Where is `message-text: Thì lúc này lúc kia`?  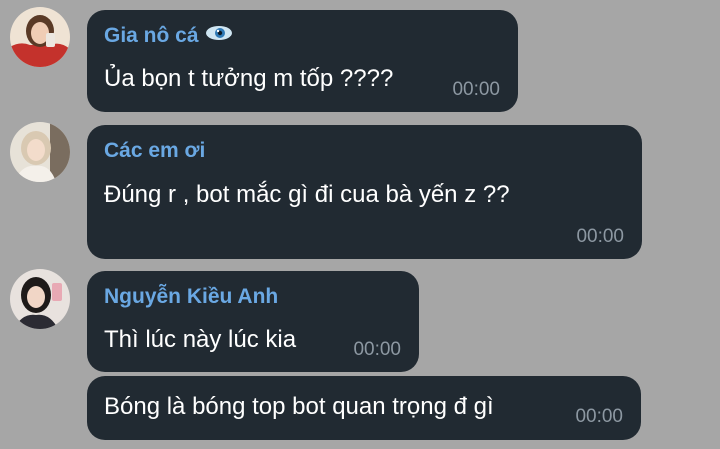 message-text: Thì lúc này lúc kia is located at coordinates (200, 339).